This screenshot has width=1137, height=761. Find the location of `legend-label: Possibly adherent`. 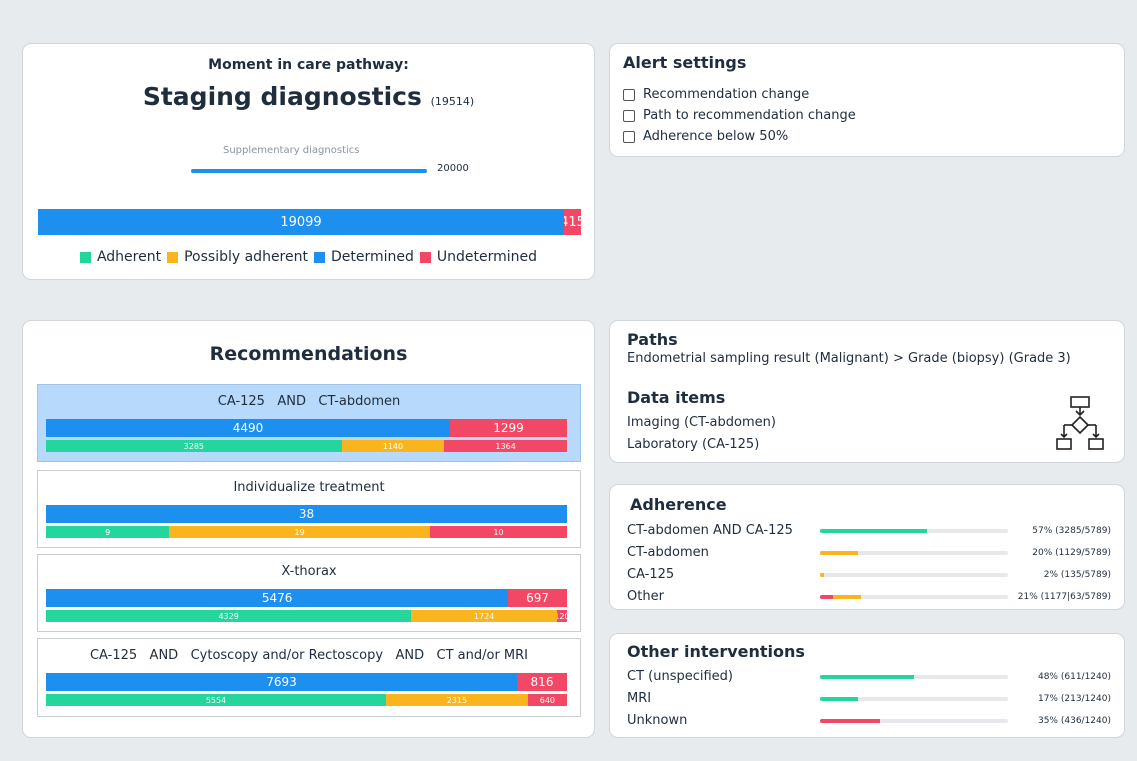

legend-label: Possibly adherent is located at coordinates (246, 257).